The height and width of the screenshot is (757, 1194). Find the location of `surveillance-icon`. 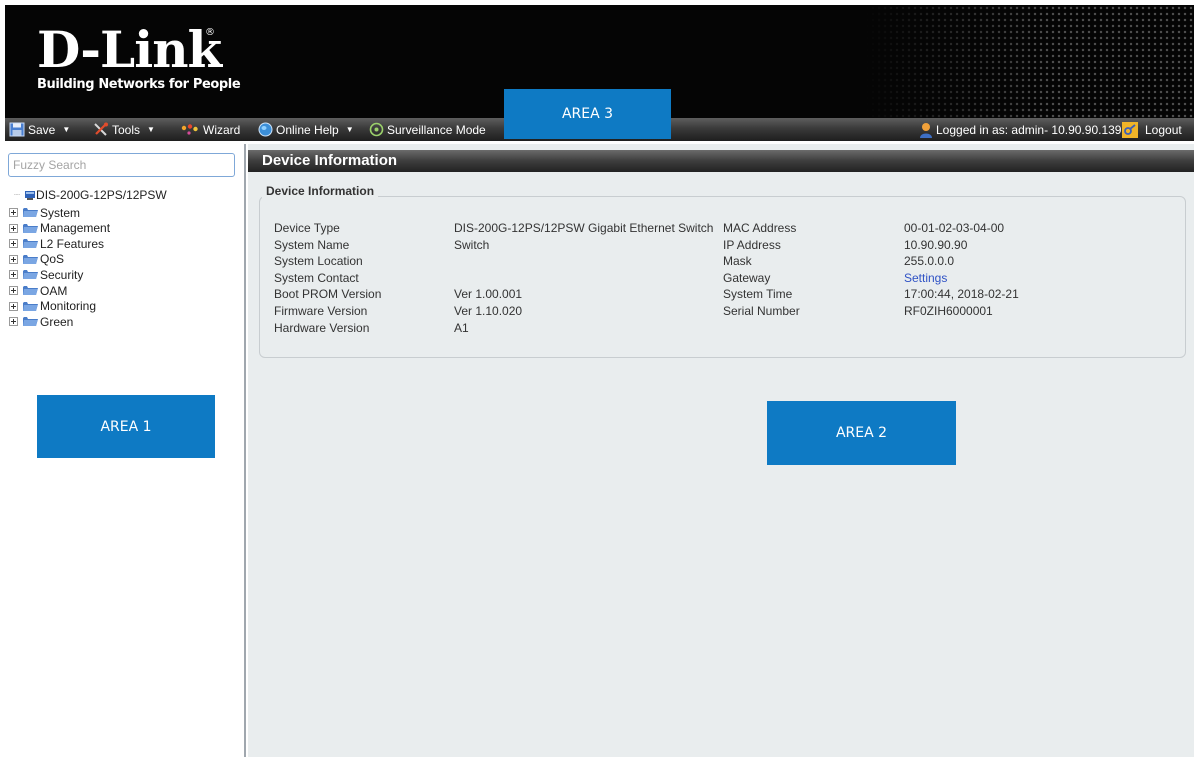

surveillance-icon is located at coordinates (376, 129).